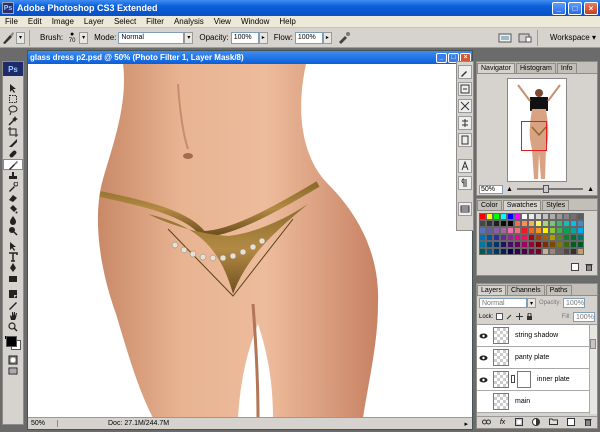 This screenshot has width=600, height=432. What do you see at coordinates (589, 268) in the screenshot?
I see `delete-swatch-icon` at bounding box center [589, 268].